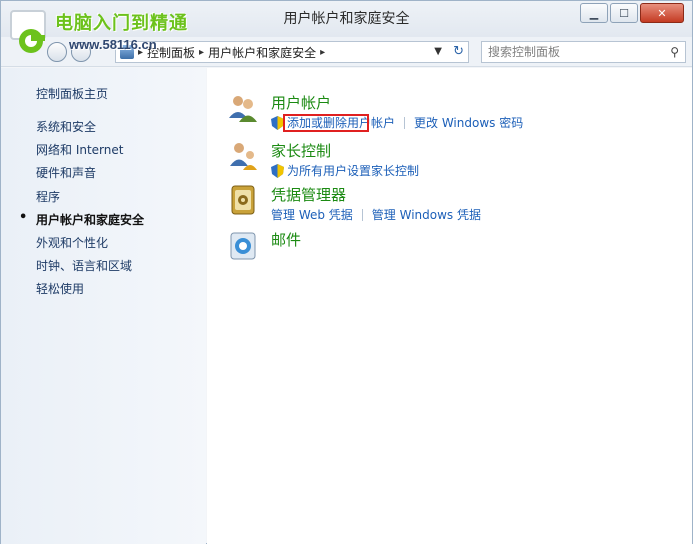 The image size is (693, 544). I want to click on search-icon: ⚲, so click(674, 52).